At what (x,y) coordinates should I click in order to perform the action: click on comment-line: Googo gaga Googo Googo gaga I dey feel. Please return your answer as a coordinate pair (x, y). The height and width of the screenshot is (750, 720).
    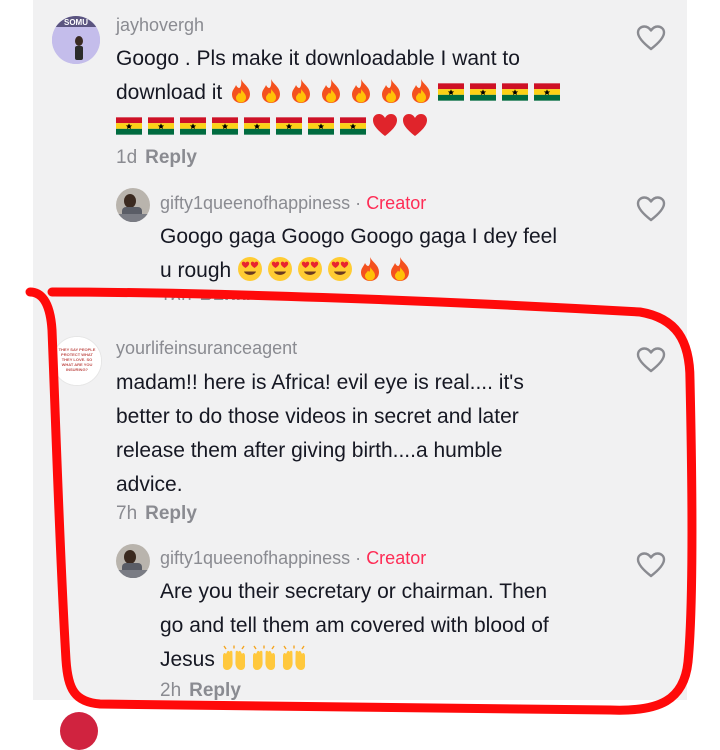
    Looking at the image, I should click on (358, 236).